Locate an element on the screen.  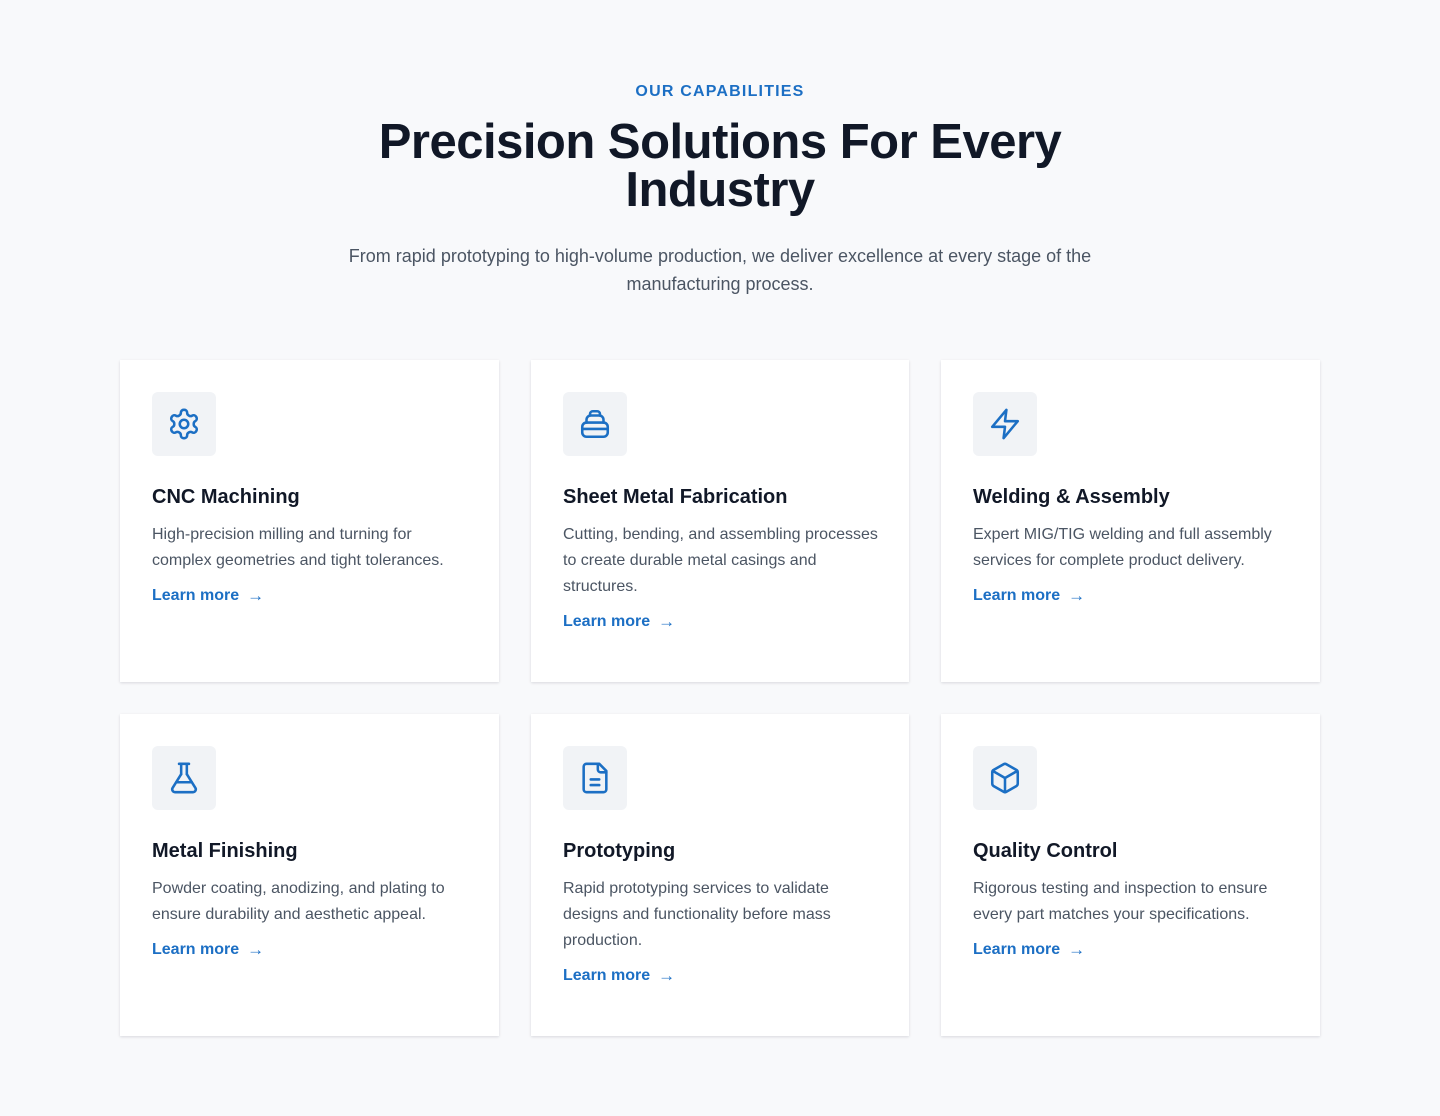
flask-icon is located at coordinates (184, 778).